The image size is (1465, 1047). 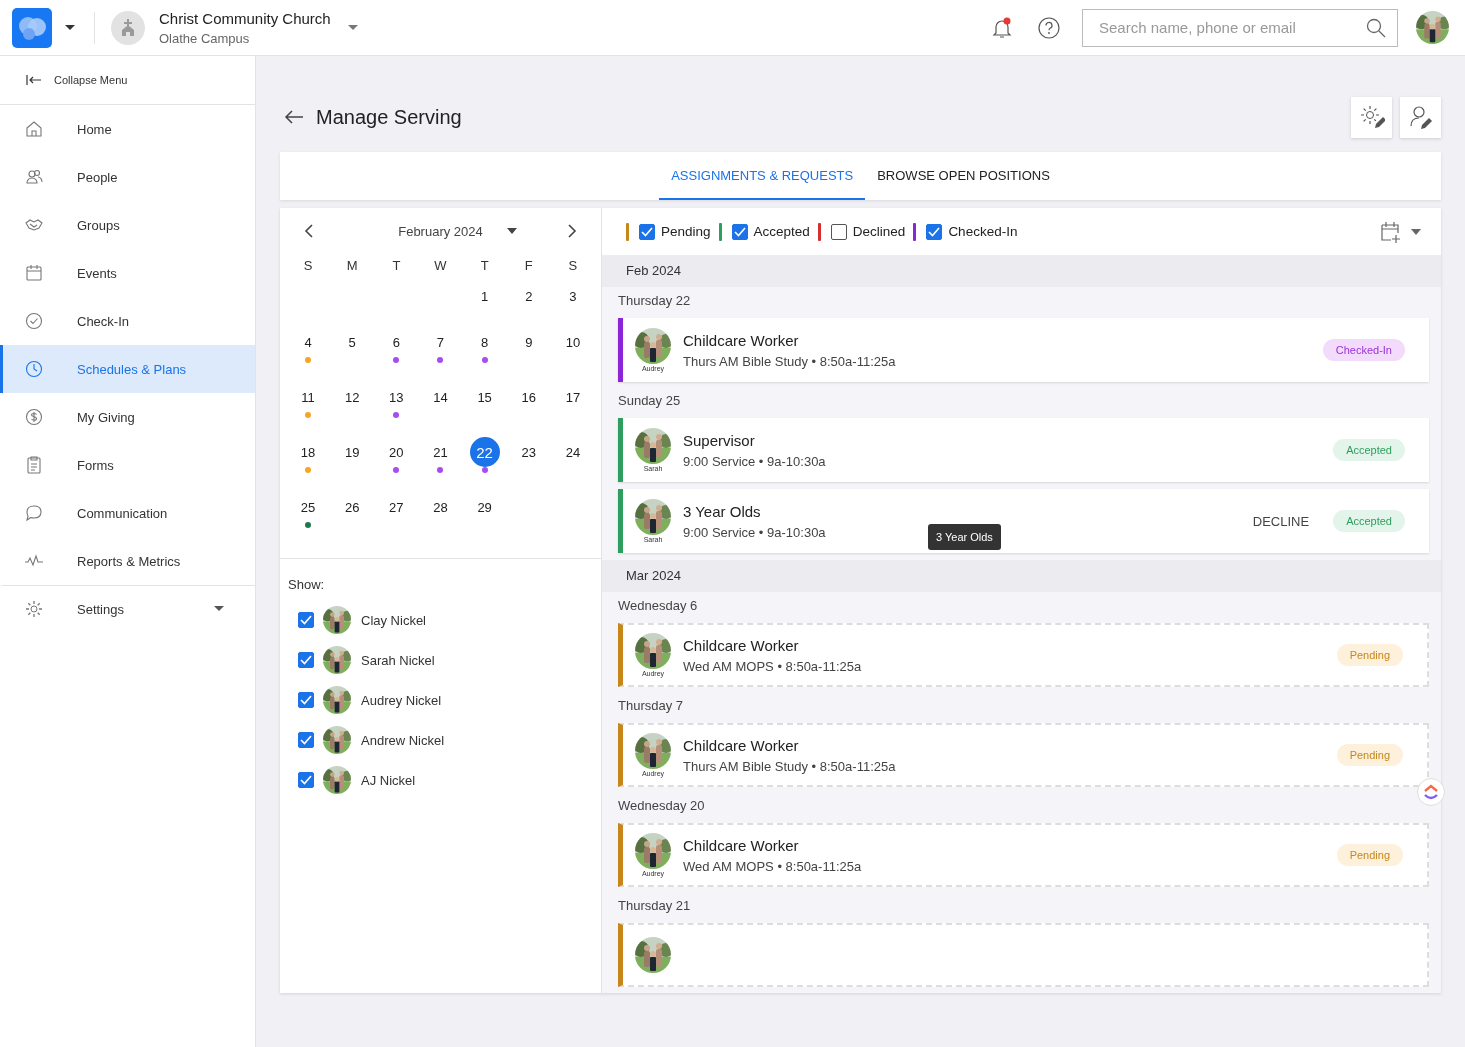 I want to click on weekday-label: T, so click(x=396, y=265).